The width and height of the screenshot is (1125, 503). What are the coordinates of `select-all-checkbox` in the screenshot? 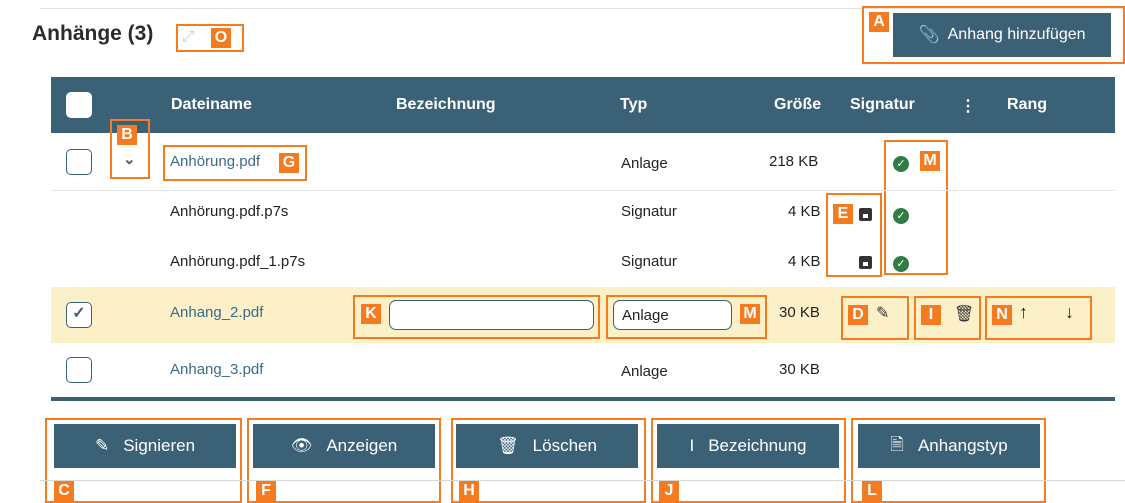 It's located at (79, 105).